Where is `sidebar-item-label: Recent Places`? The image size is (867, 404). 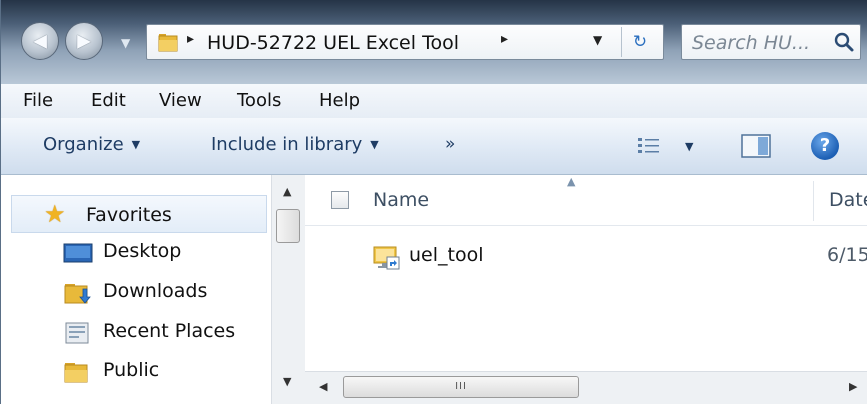
sidebar-item-label: Recent Places is located at coordinates (169, 331).